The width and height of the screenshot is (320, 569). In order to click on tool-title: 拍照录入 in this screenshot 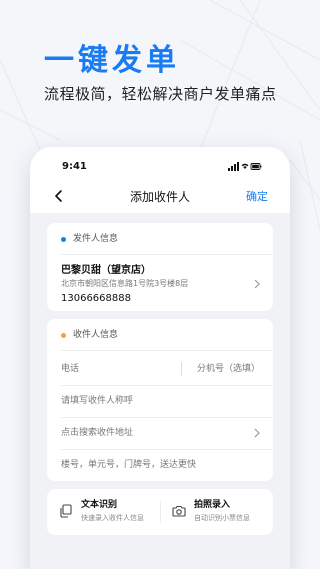, I will do `click(212, 505)`.